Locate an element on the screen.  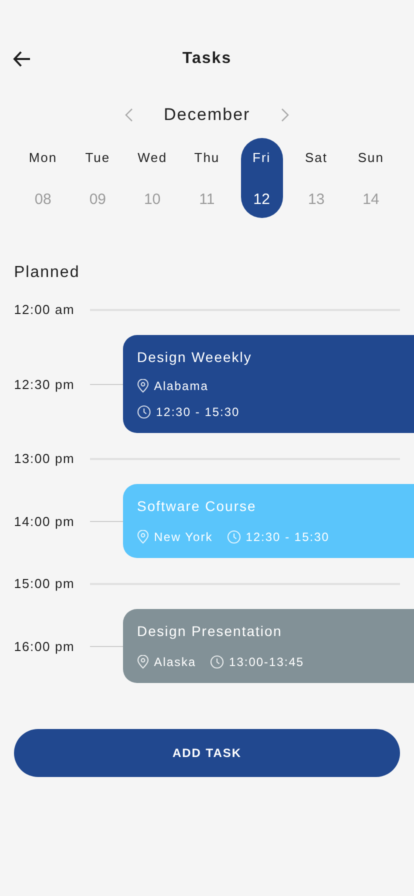
task-title: Software Course is located at coordinates (197, 506).